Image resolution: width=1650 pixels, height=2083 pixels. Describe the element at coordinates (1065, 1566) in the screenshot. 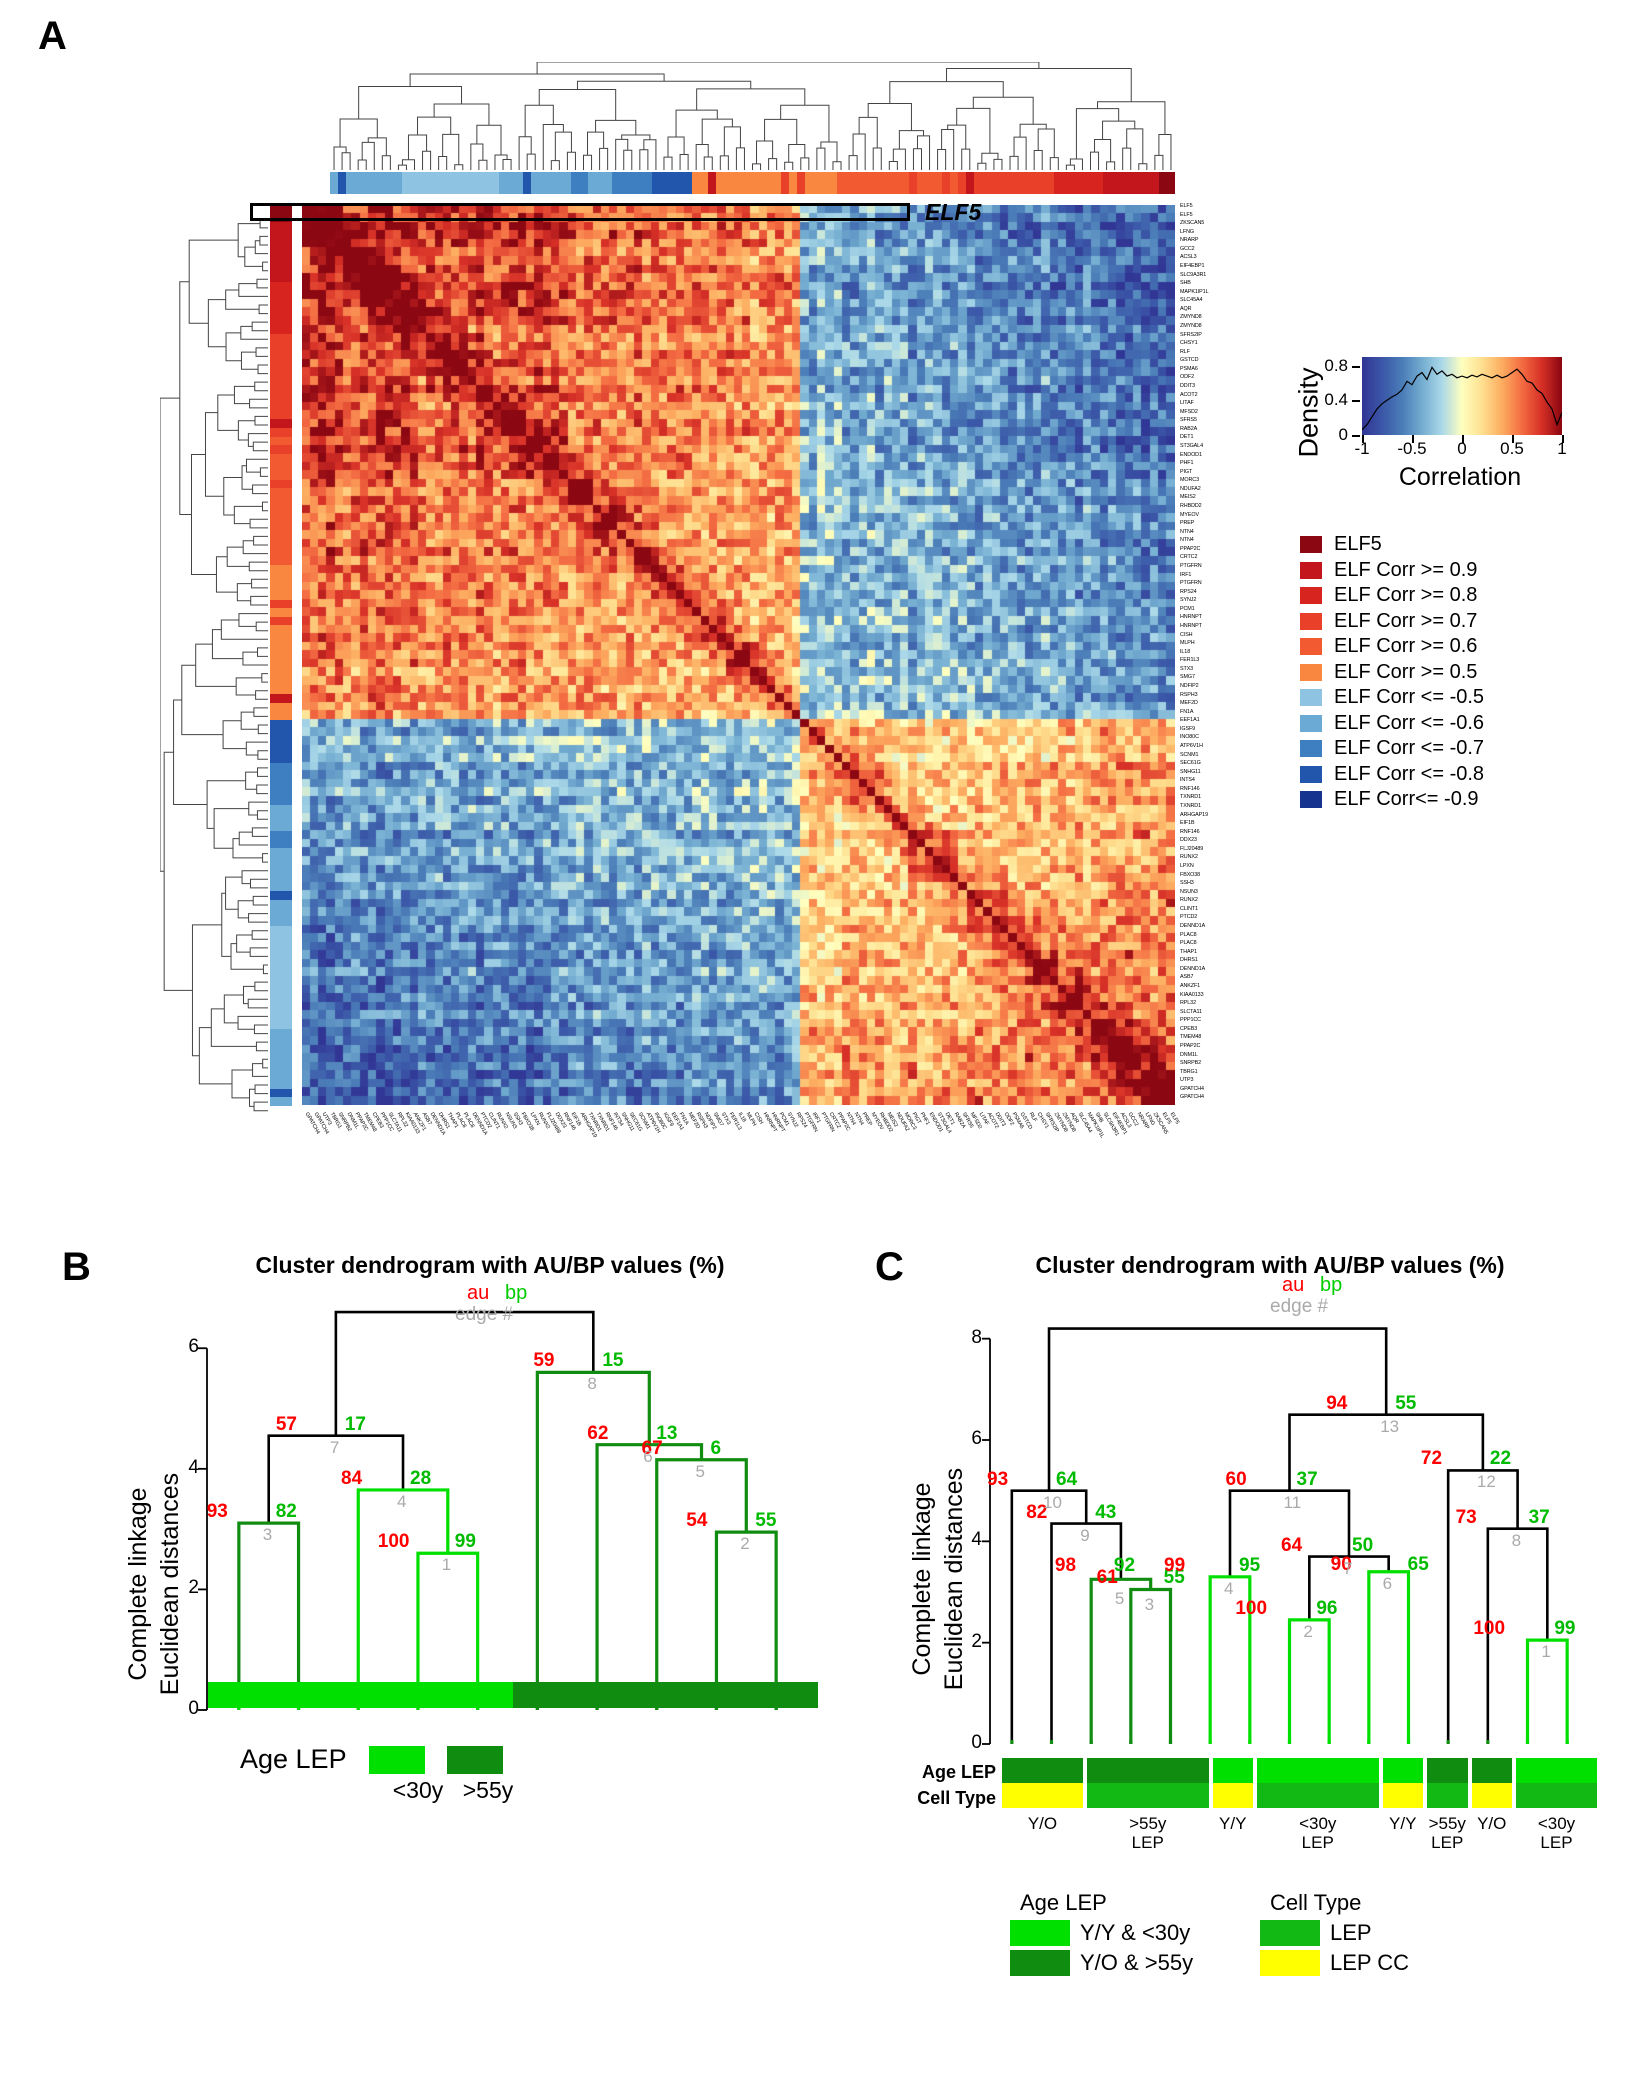

I see `au-value: 98` at that location.